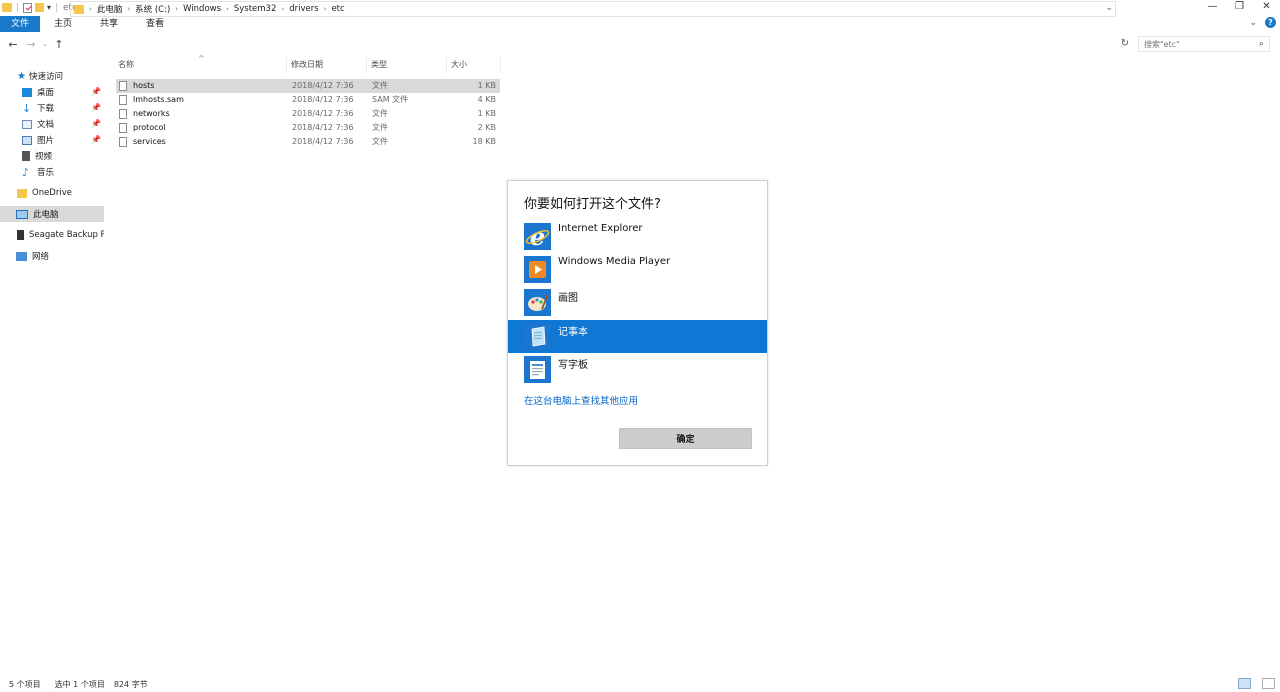  I want to click on sidebar-item-documents: 文档 📌, so click(52, 124).